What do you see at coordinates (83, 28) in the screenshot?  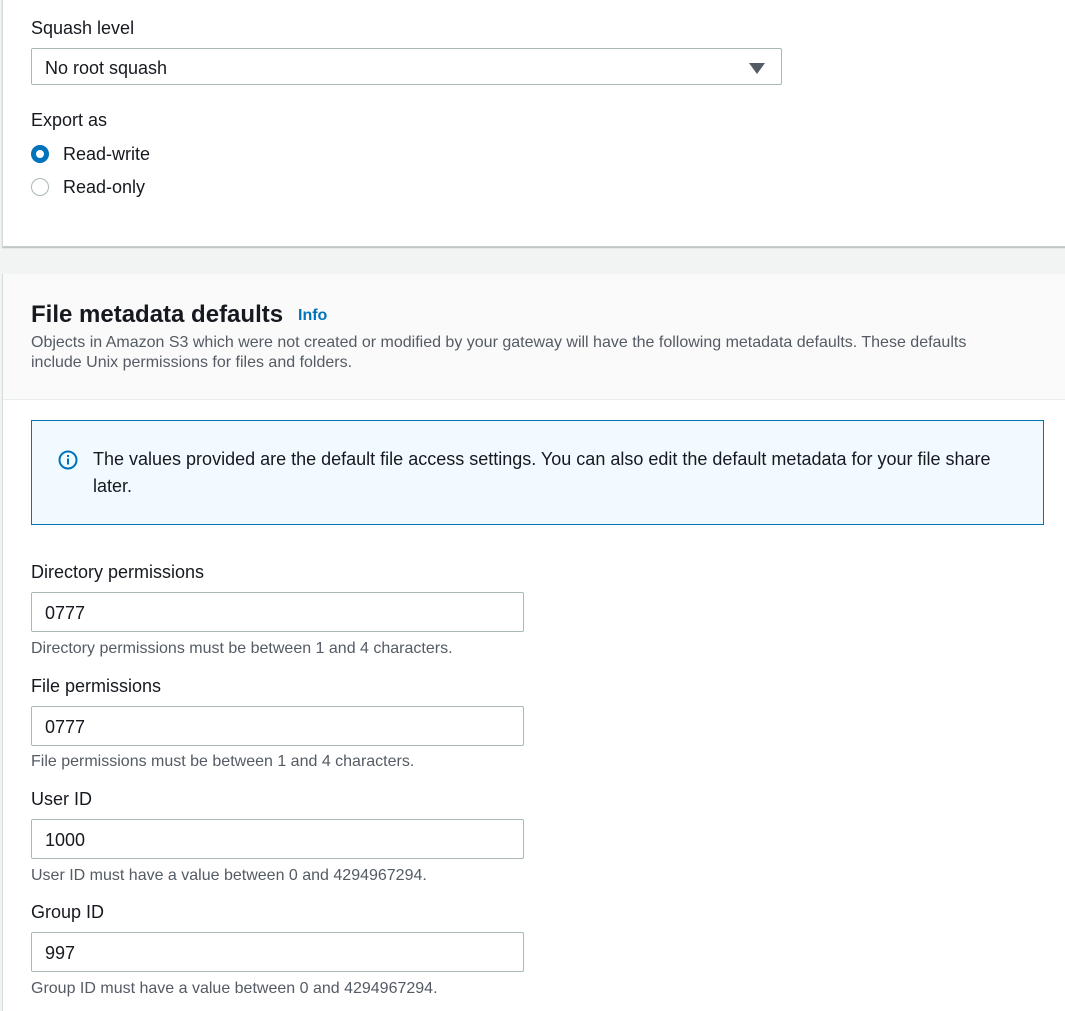 I see `squash-level-label: Squash level` at bounding box center [83, 28].